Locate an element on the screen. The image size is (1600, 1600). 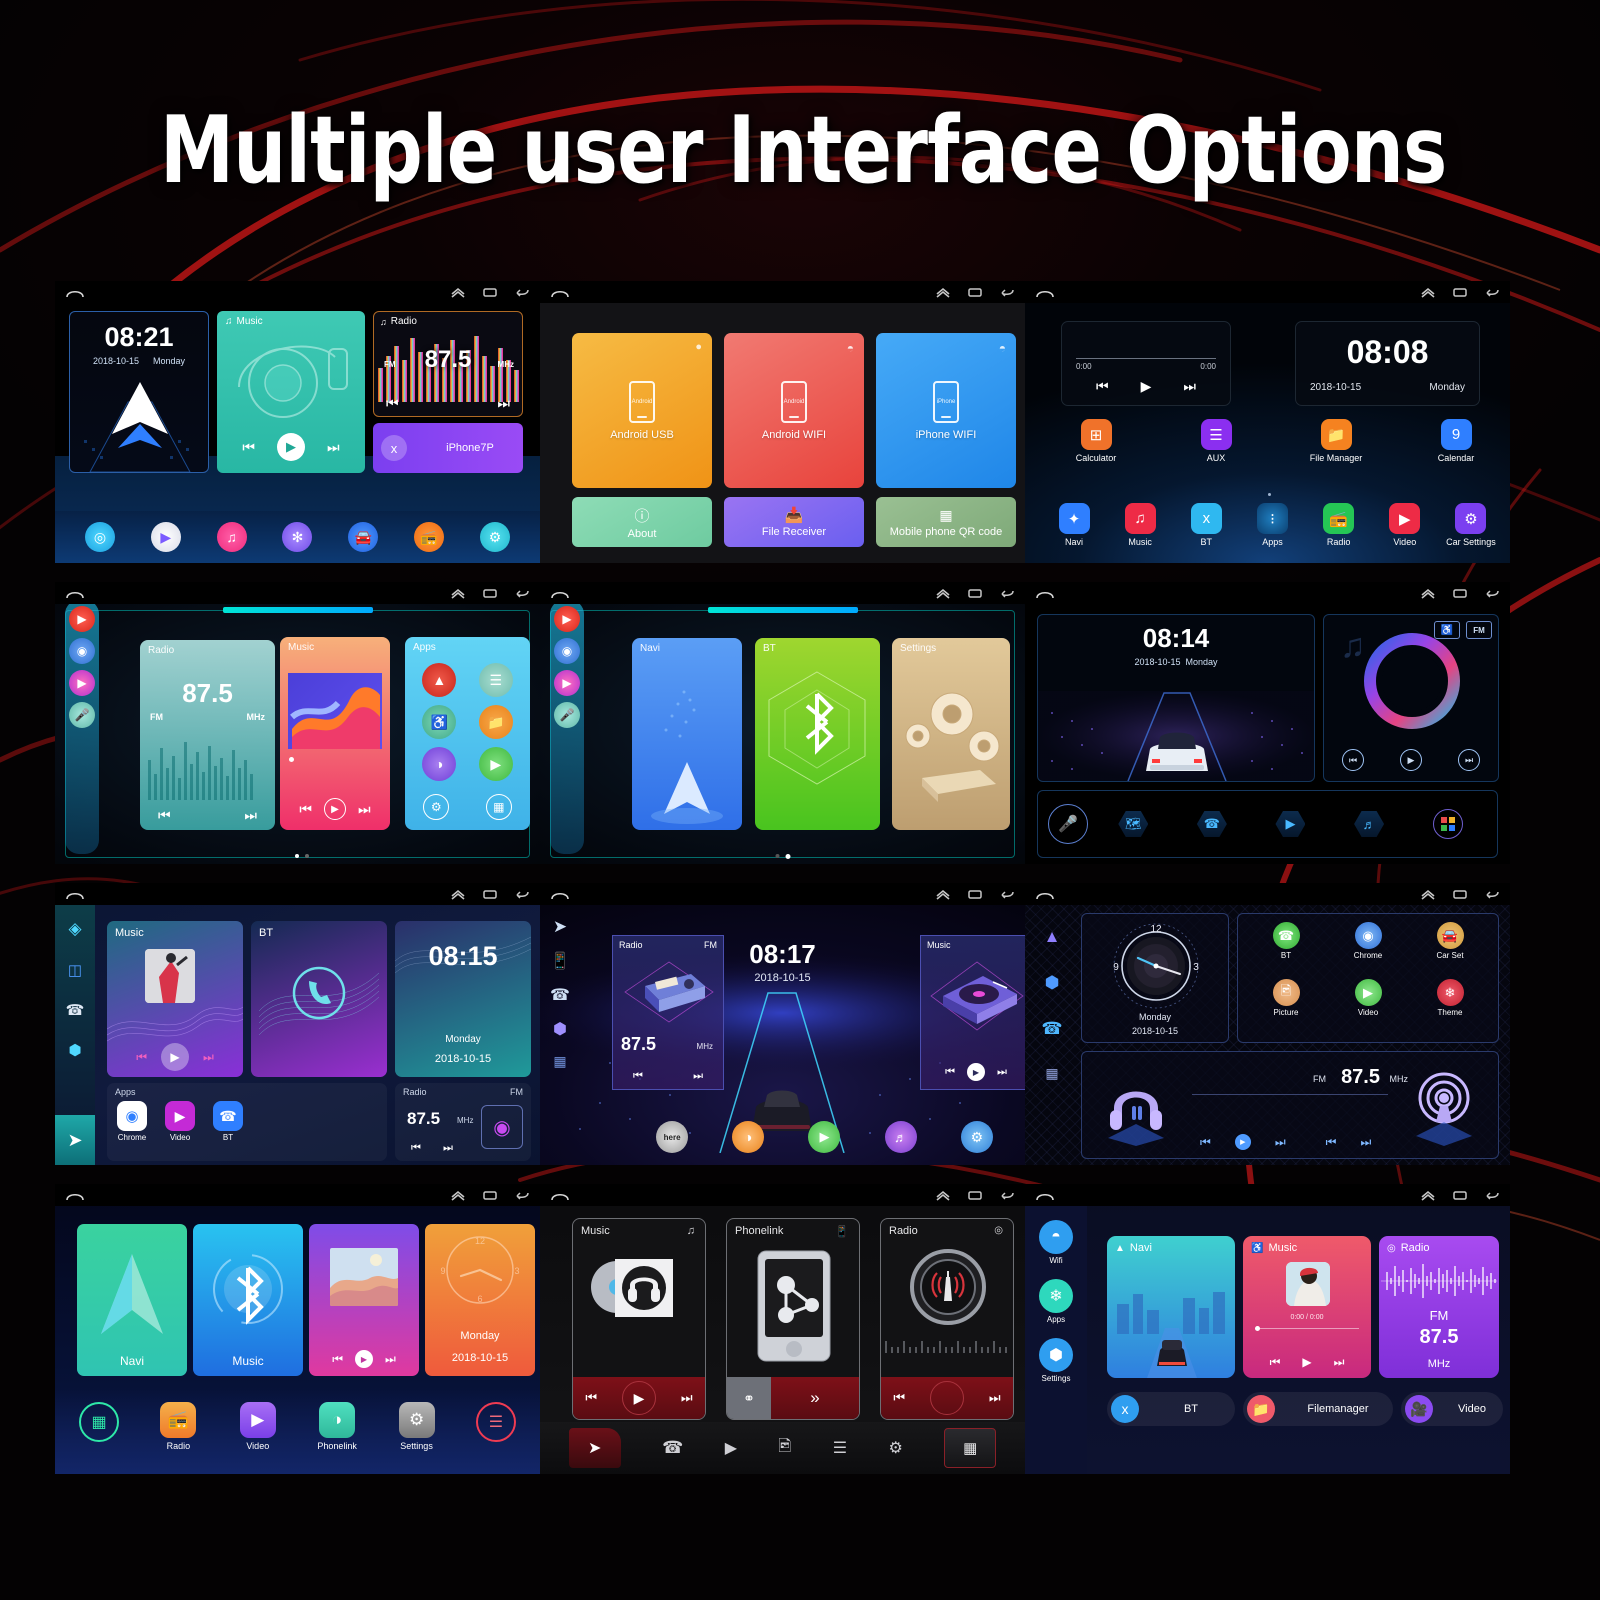
app-calendar: 9 Calendar is located at coordinates (1456, 441).